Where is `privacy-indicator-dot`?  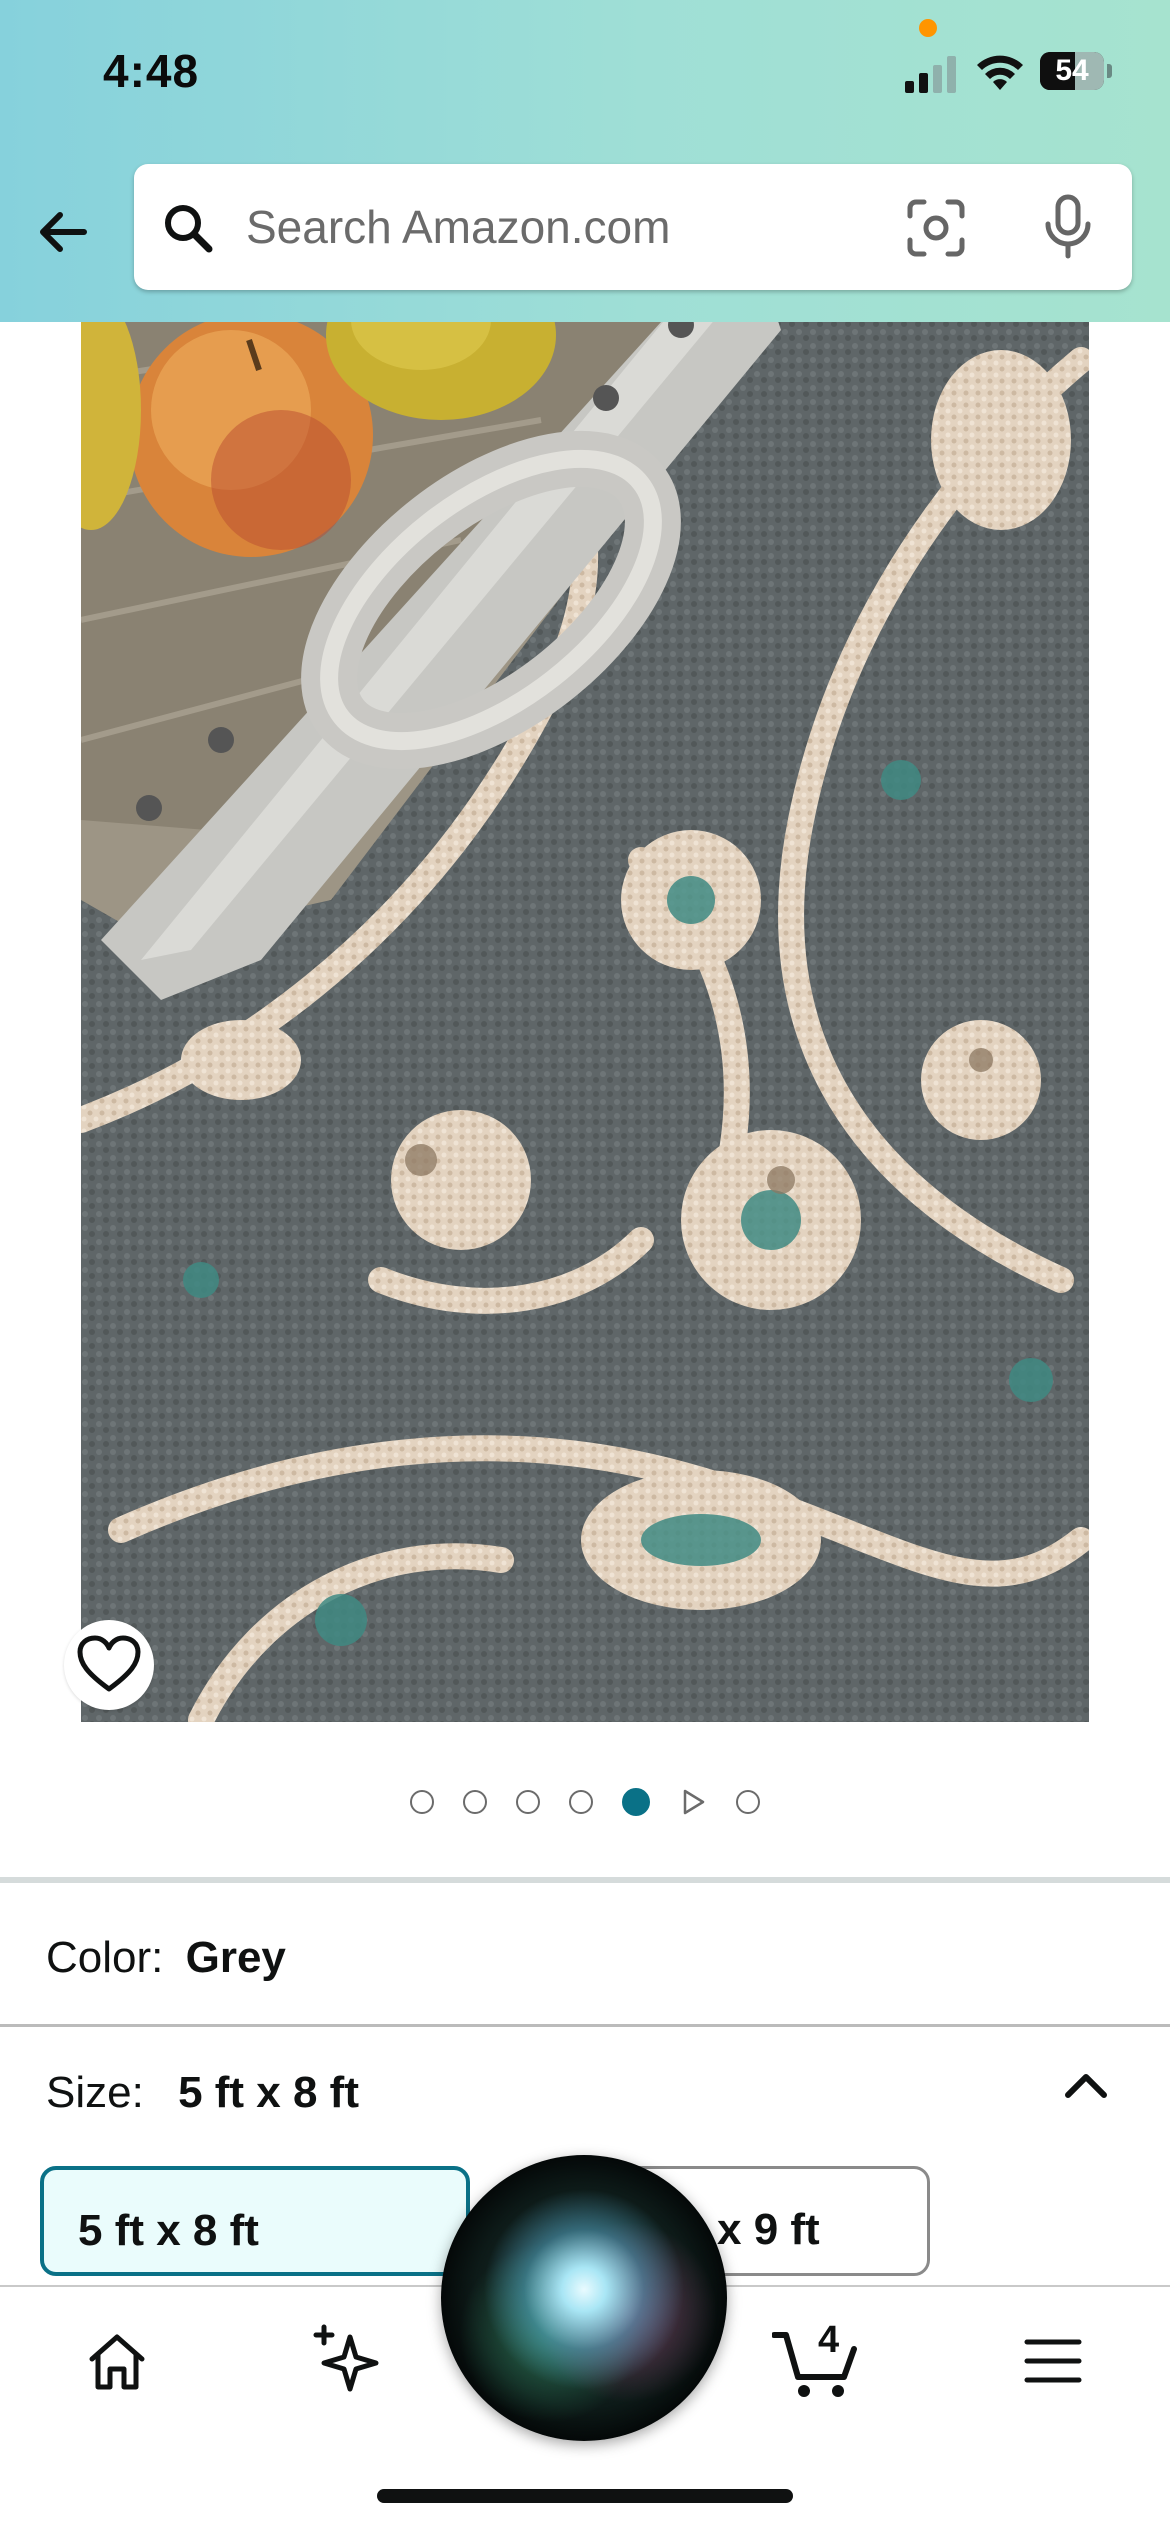 privacy-indicator-dot is located at coordinates (928, 28).